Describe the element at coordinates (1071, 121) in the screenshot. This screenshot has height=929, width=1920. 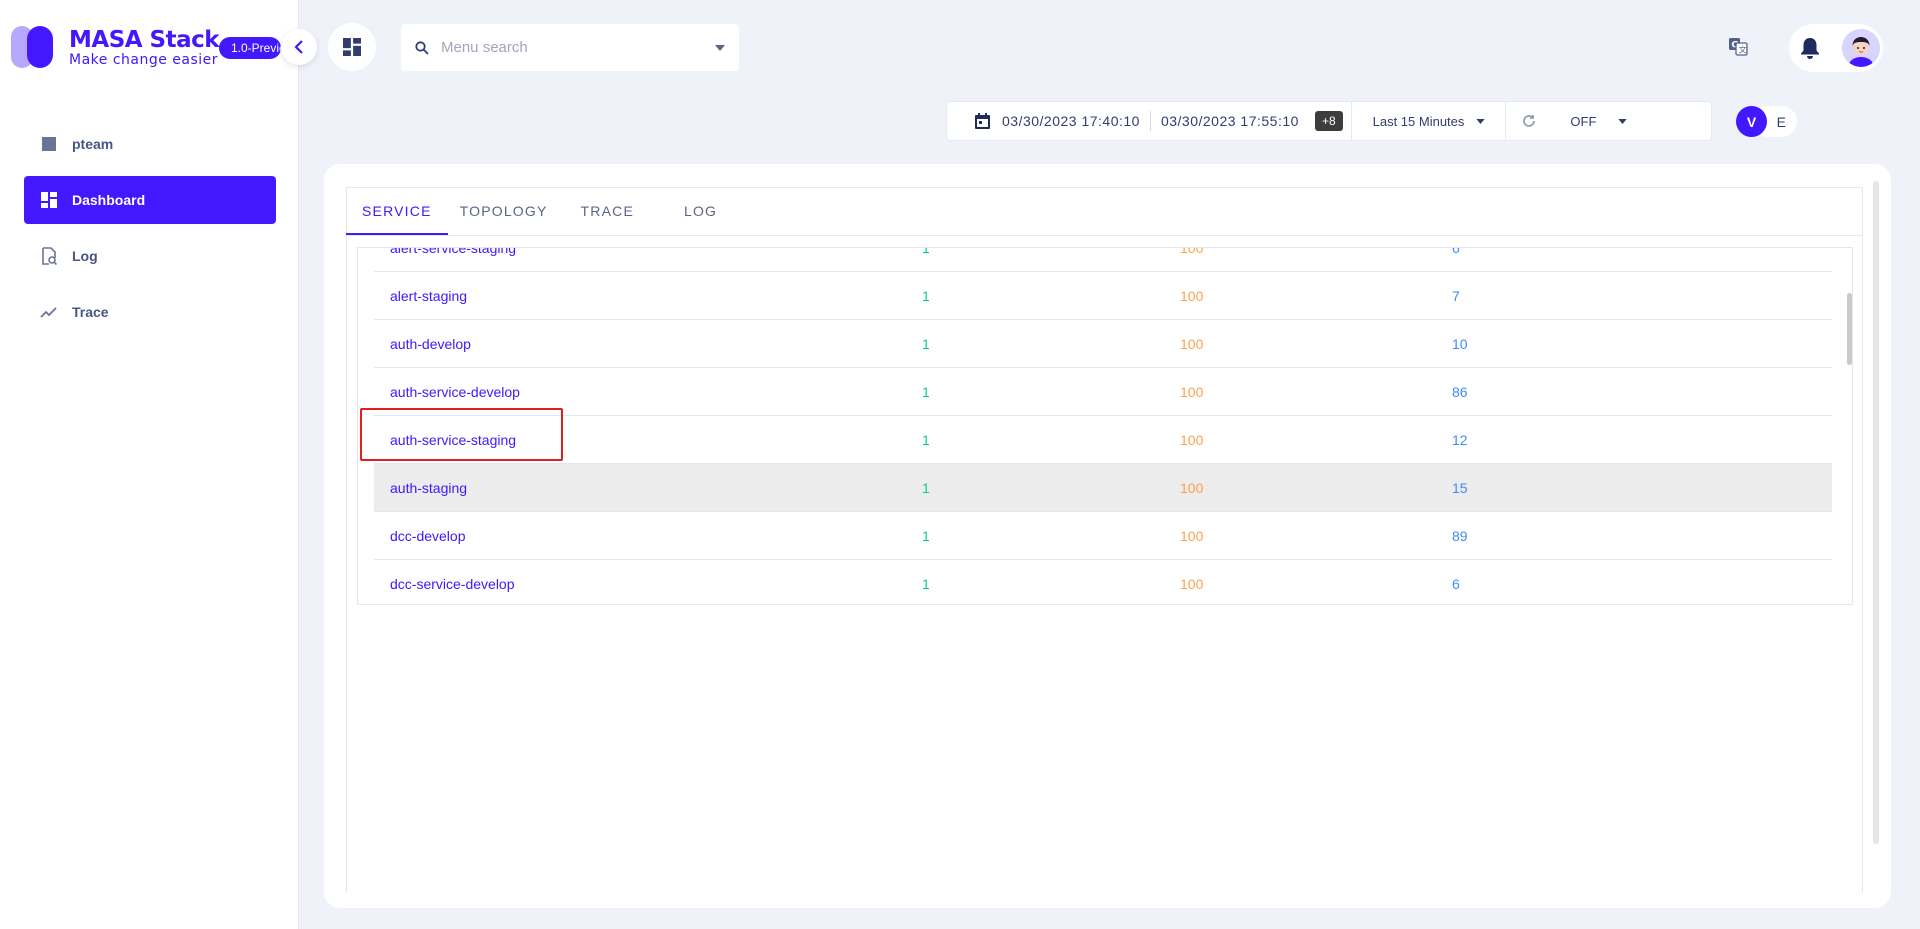
I see `start-time: 03/30/2023 17:40:10` at that location.